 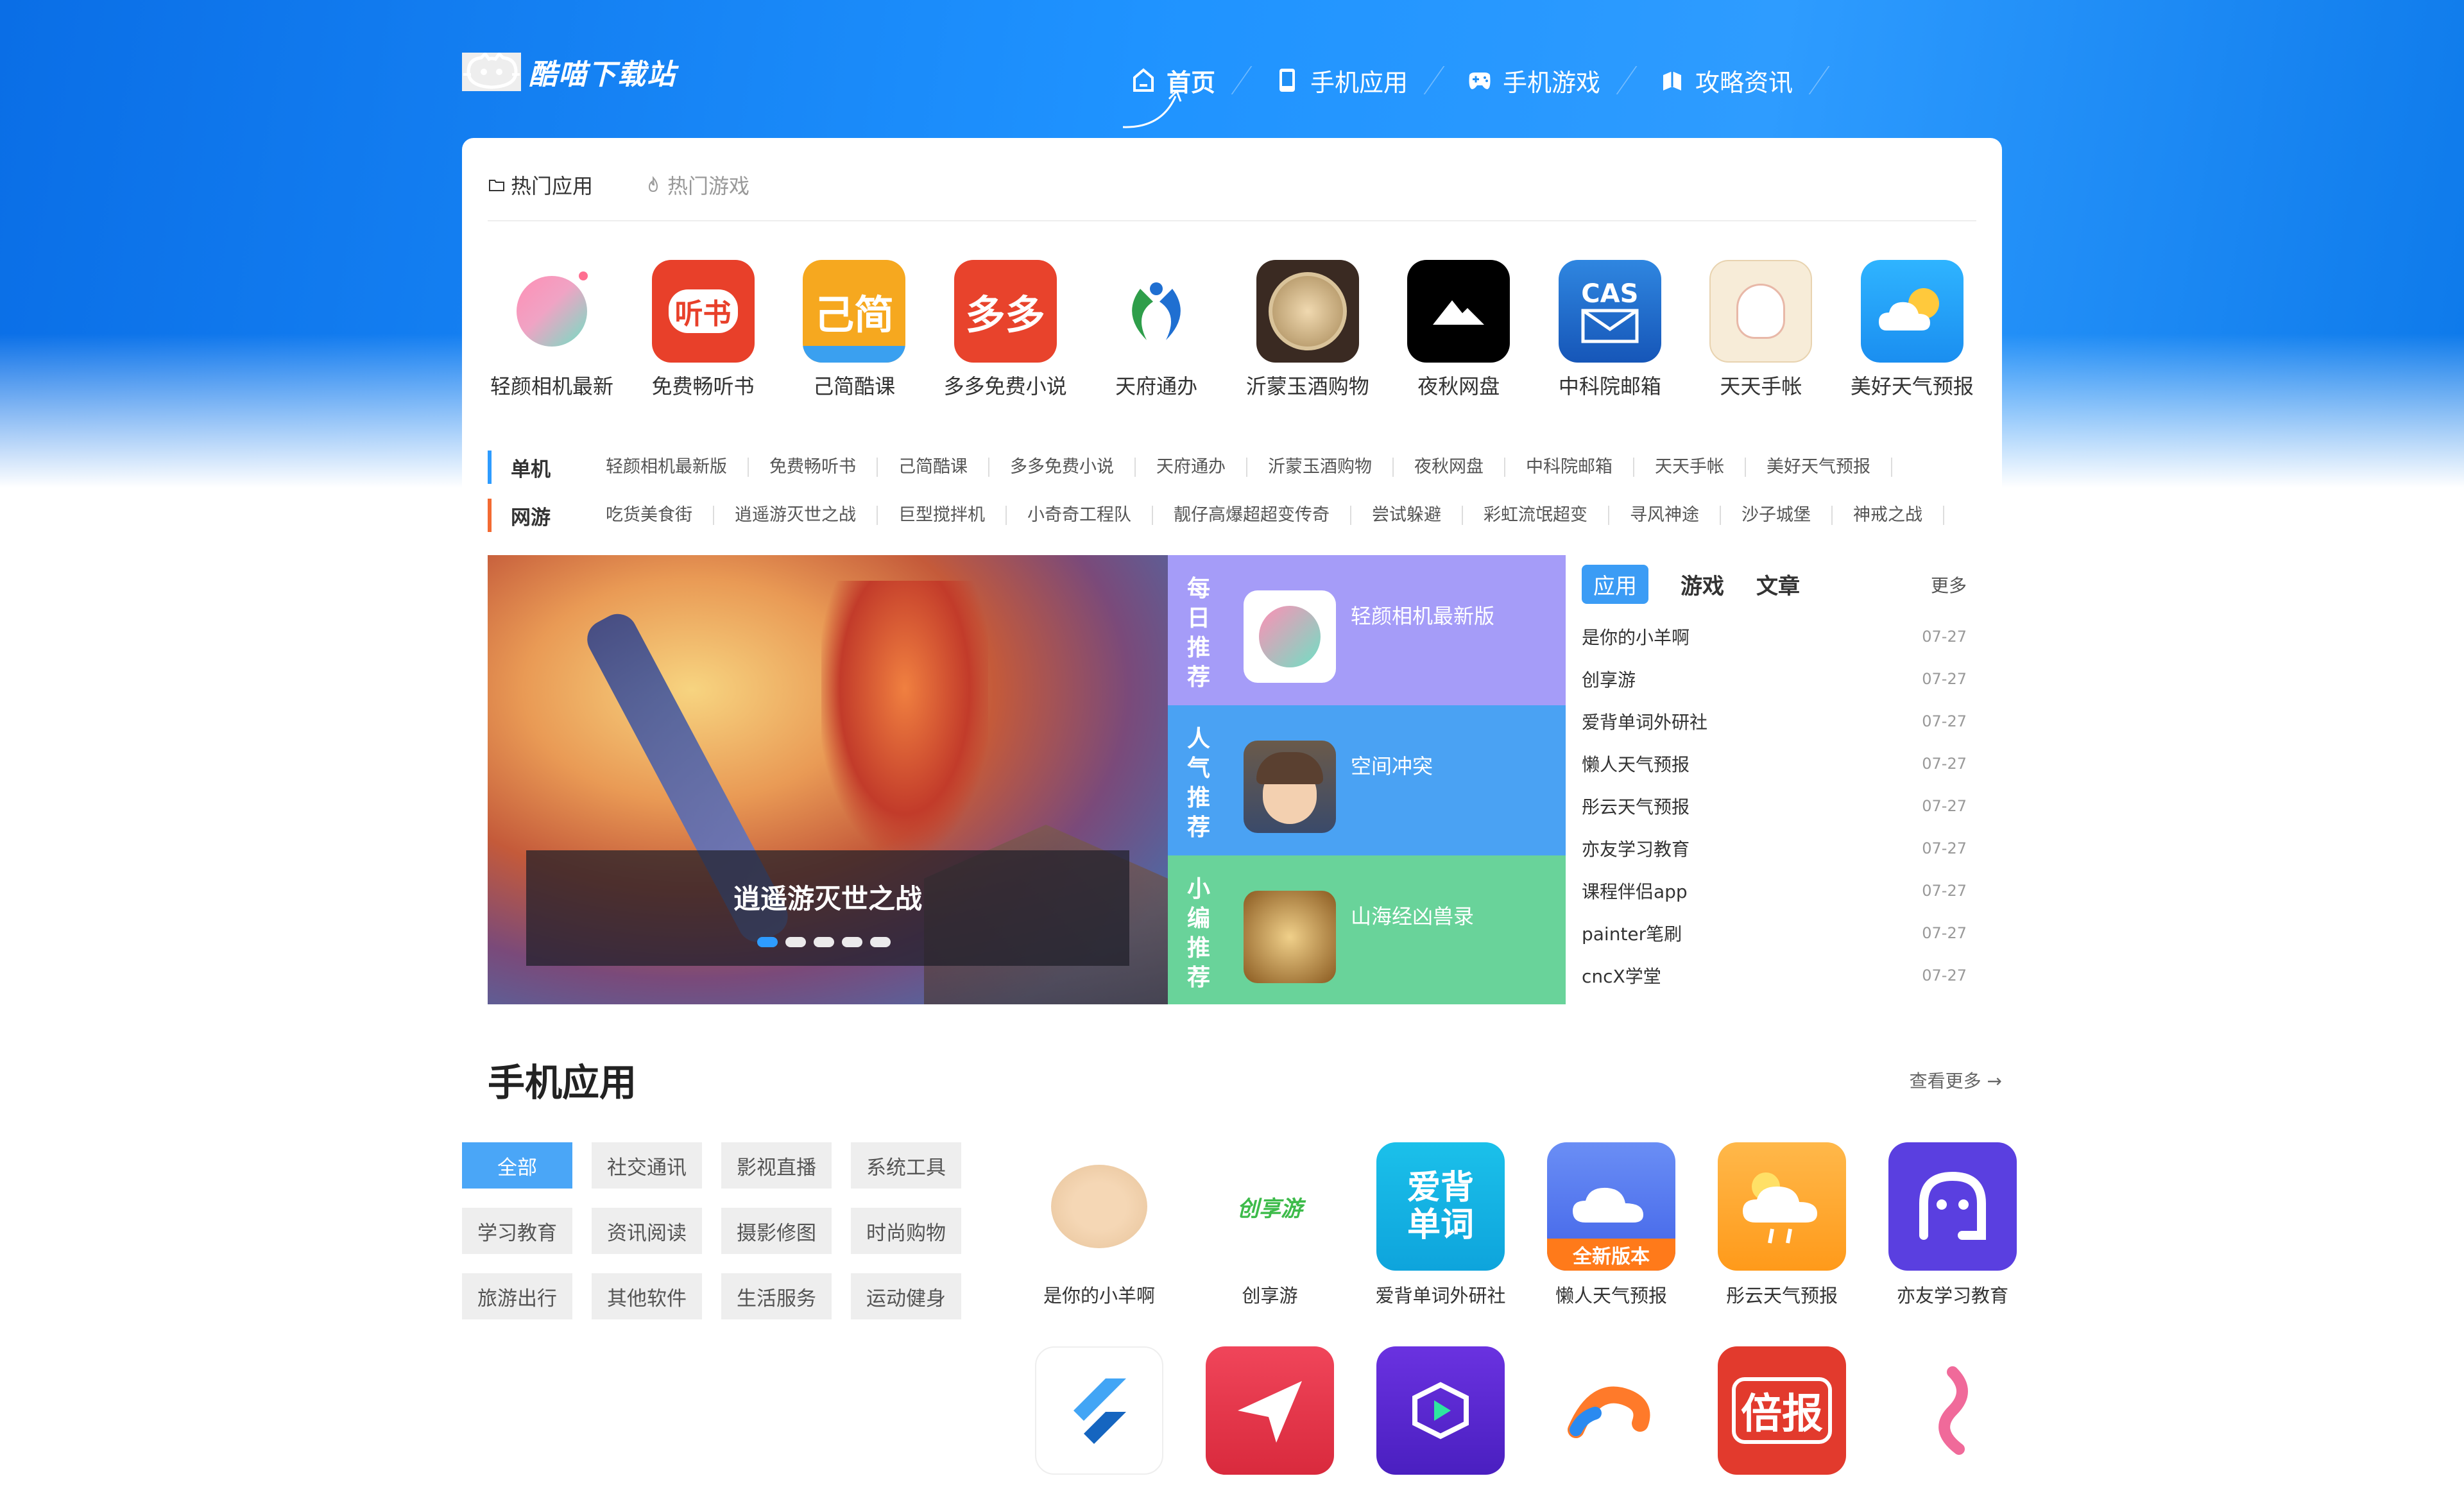 I want to click on keyword-link: 寻风神途, so click(x=1665, y=515).